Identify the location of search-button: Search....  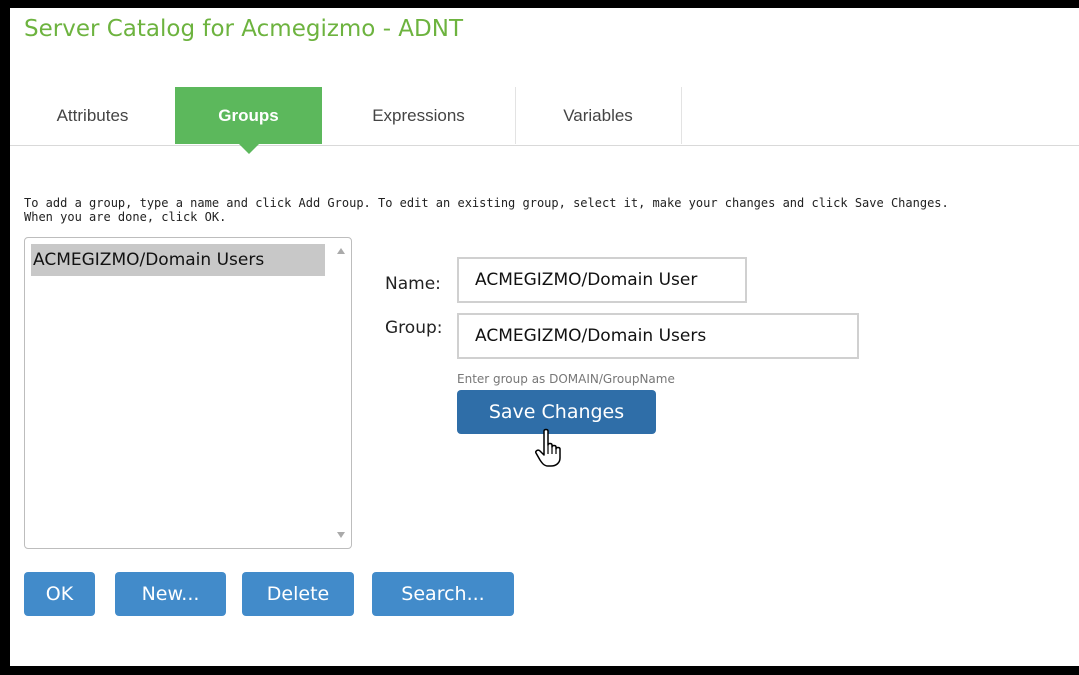
(443, 594).